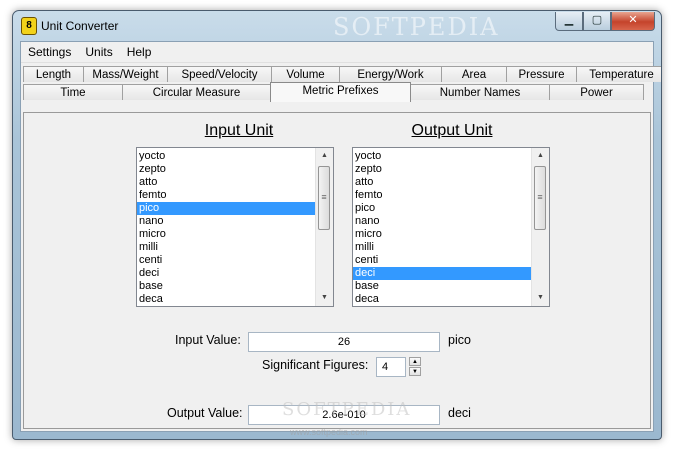 Image resolution: width=680 pixels, height=457 pixels. I want to click on tab-pressure: Pressure, so click(541, 74).